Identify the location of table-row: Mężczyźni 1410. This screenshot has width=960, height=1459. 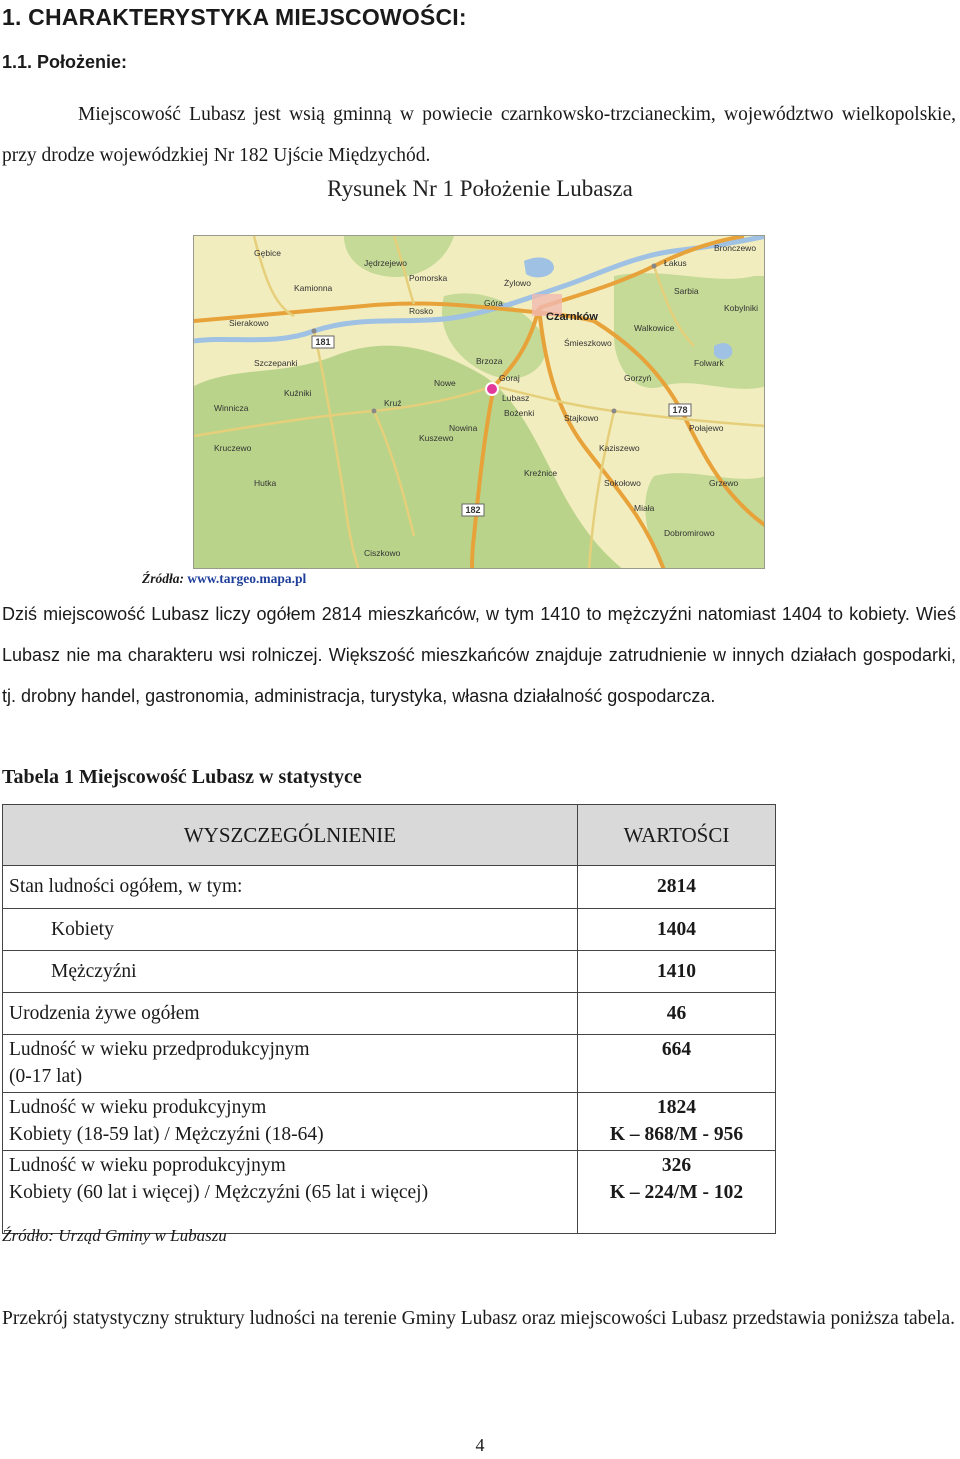
(389, 971).